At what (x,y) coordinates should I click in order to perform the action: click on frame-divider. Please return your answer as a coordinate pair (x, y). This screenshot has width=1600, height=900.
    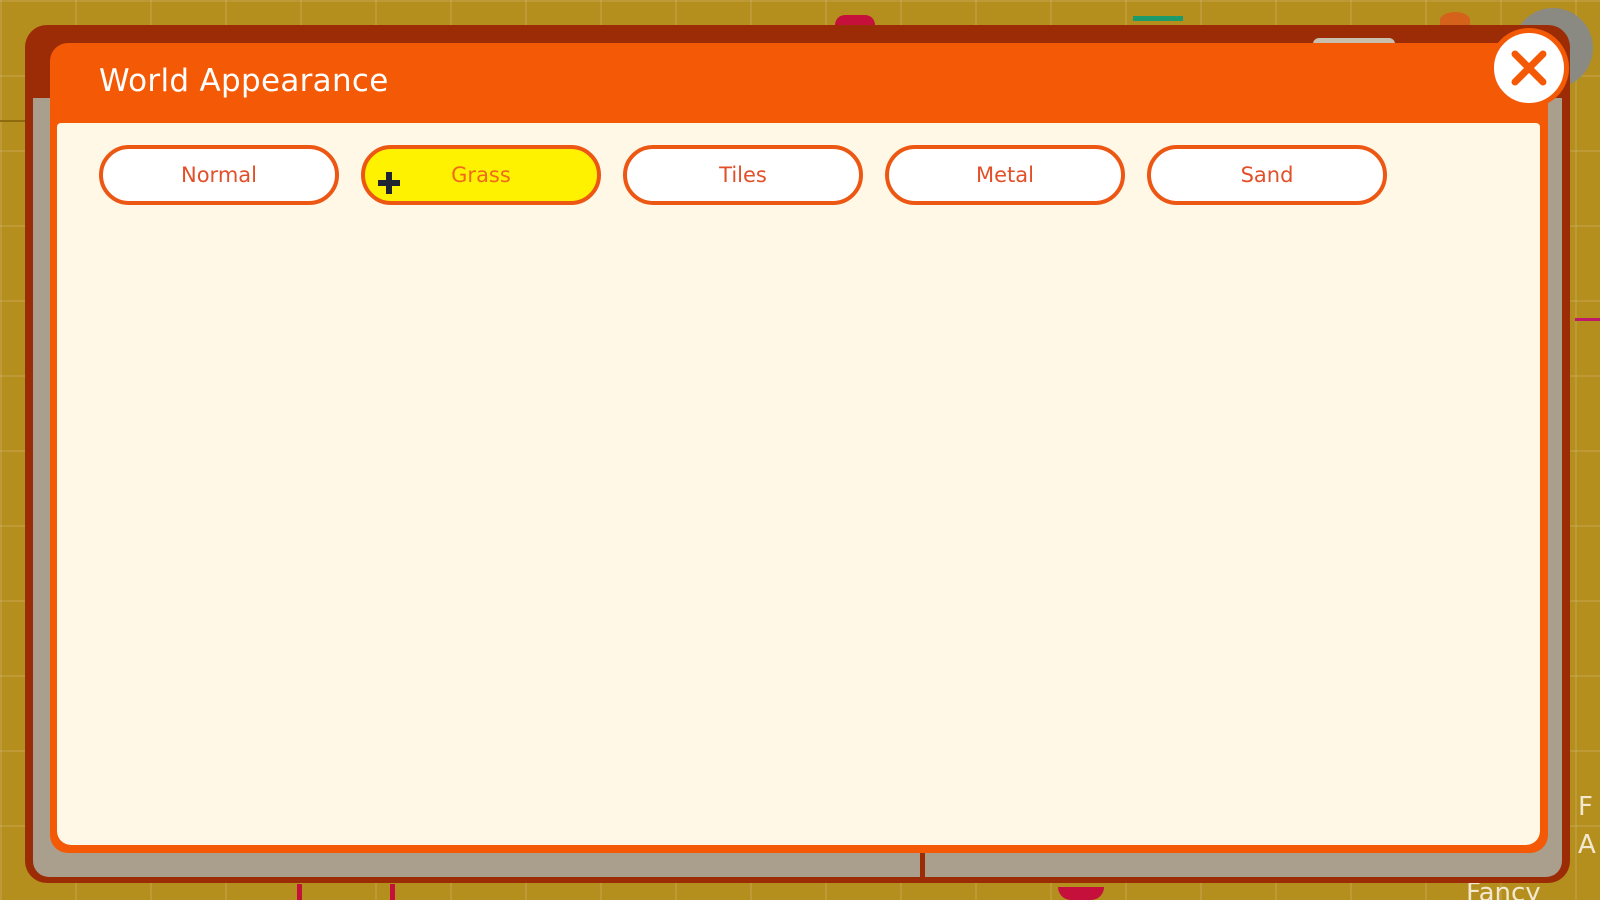
    Looking at the image, I should click on (922, 865).